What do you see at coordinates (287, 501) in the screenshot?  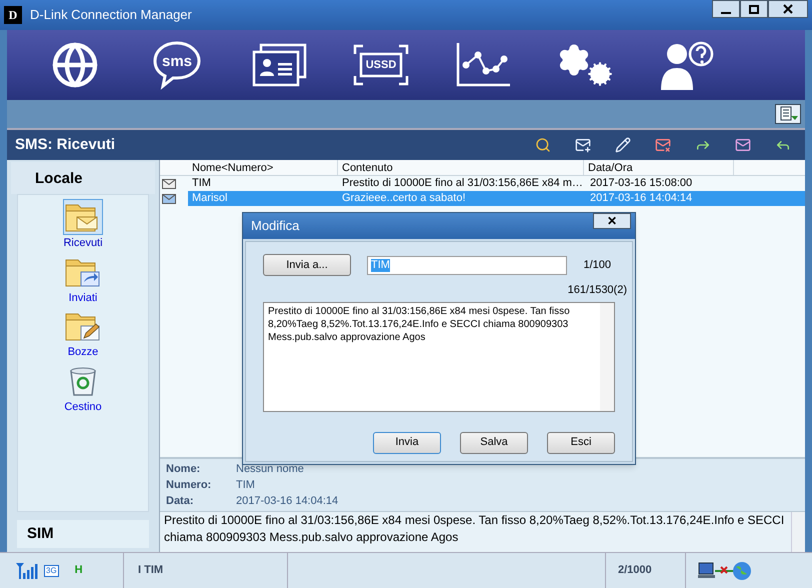 I see `field-value: 2017-03-16 14:04:14` at bounding box center [287, 501].